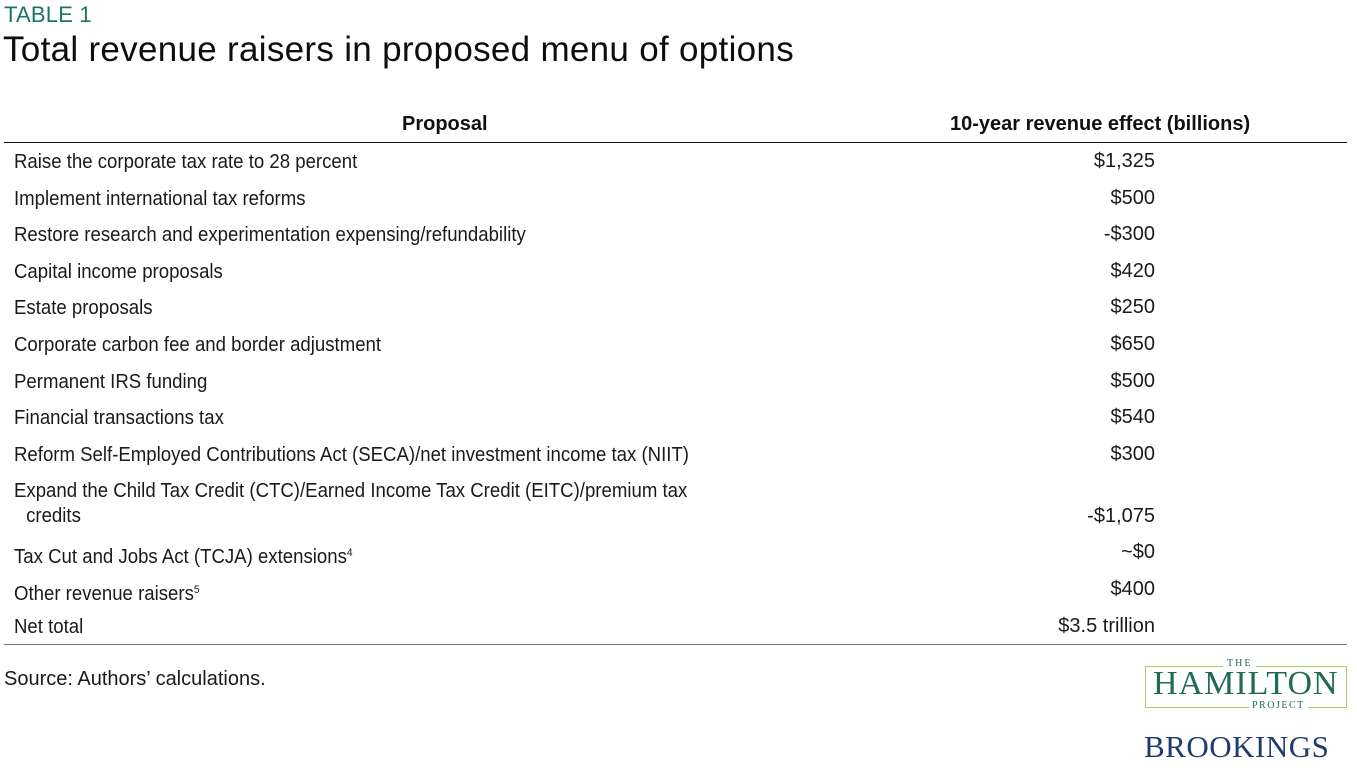 Image resolution: width=1357 pixels, height=768 pixels. I want to click on effect-cell: -$1,075, so click(1121, 516).